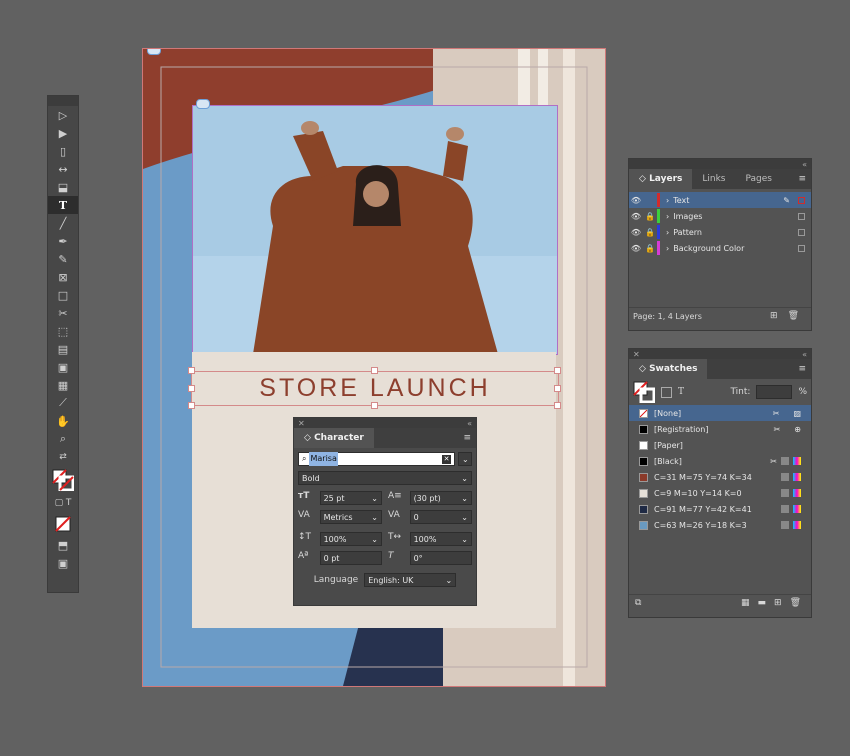  What do you see at coordinates (63, 439) in the screenshot?
I see `zoom-tool-icon: ⌕` at bounding box center [63, 439].